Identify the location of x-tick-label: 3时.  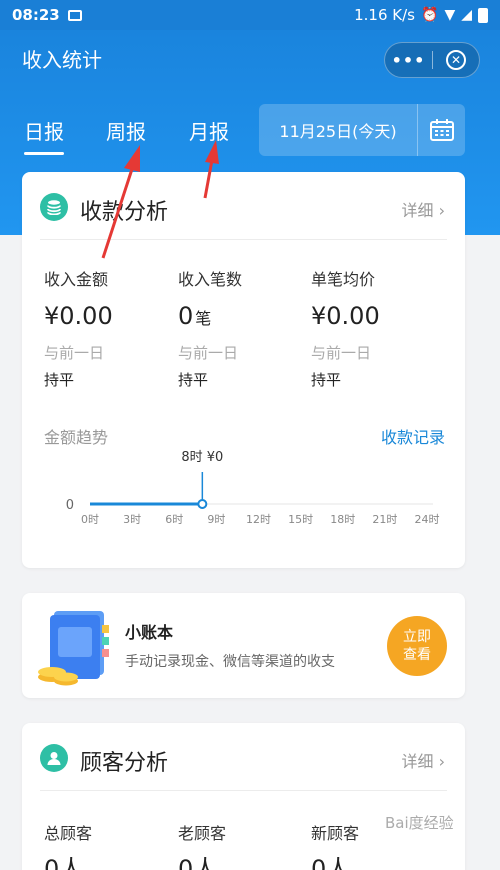
(132, 519).